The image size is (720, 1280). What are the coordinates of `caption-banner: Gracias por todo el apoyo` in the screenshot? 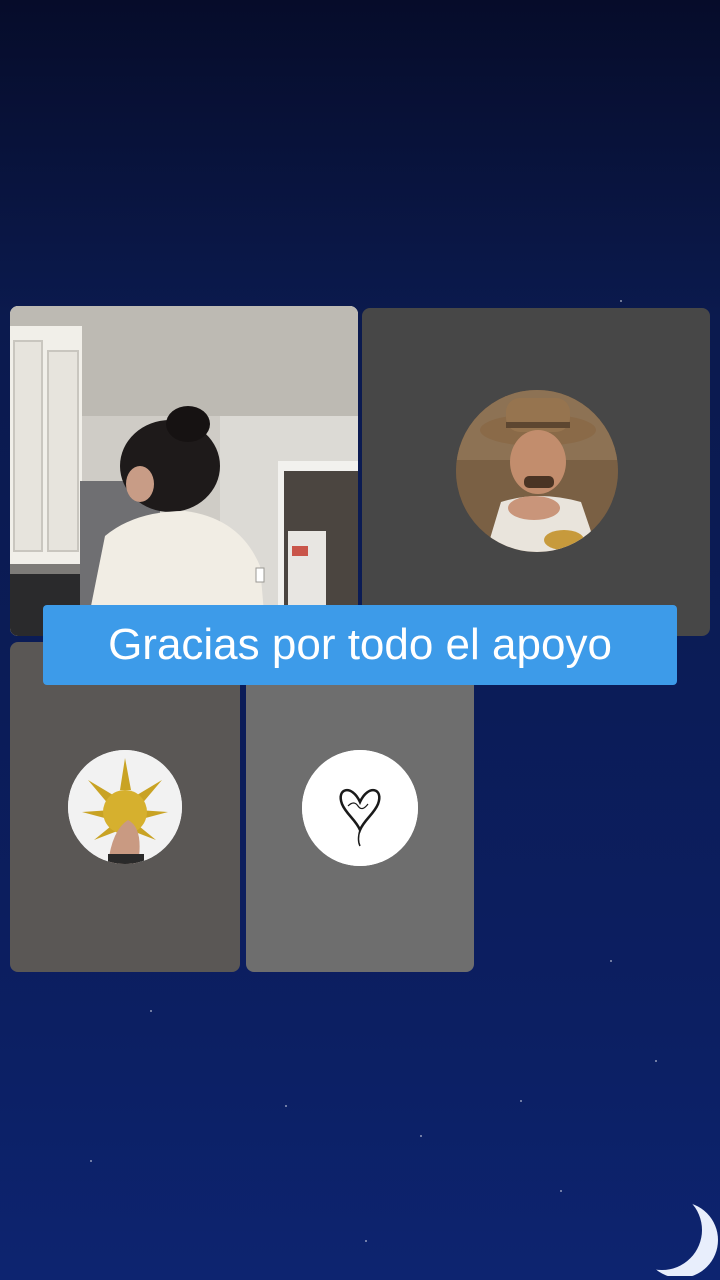 It's located at (360, 645).